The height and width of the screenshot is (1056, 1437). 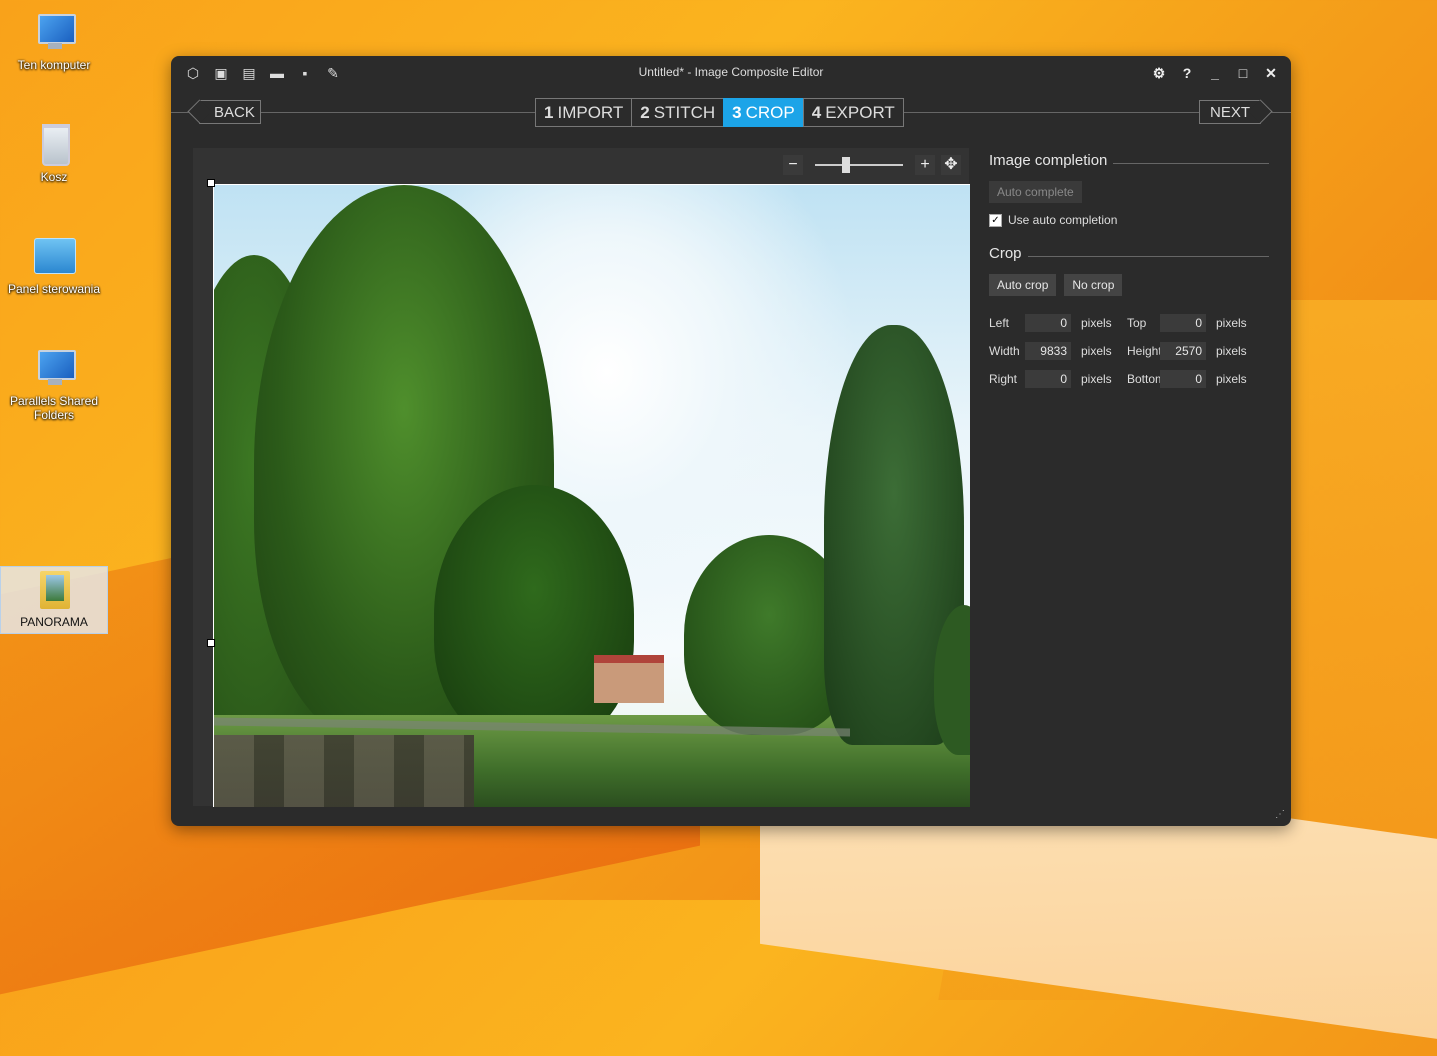 I want to click on computer-icon, so click(x=54, y=32).